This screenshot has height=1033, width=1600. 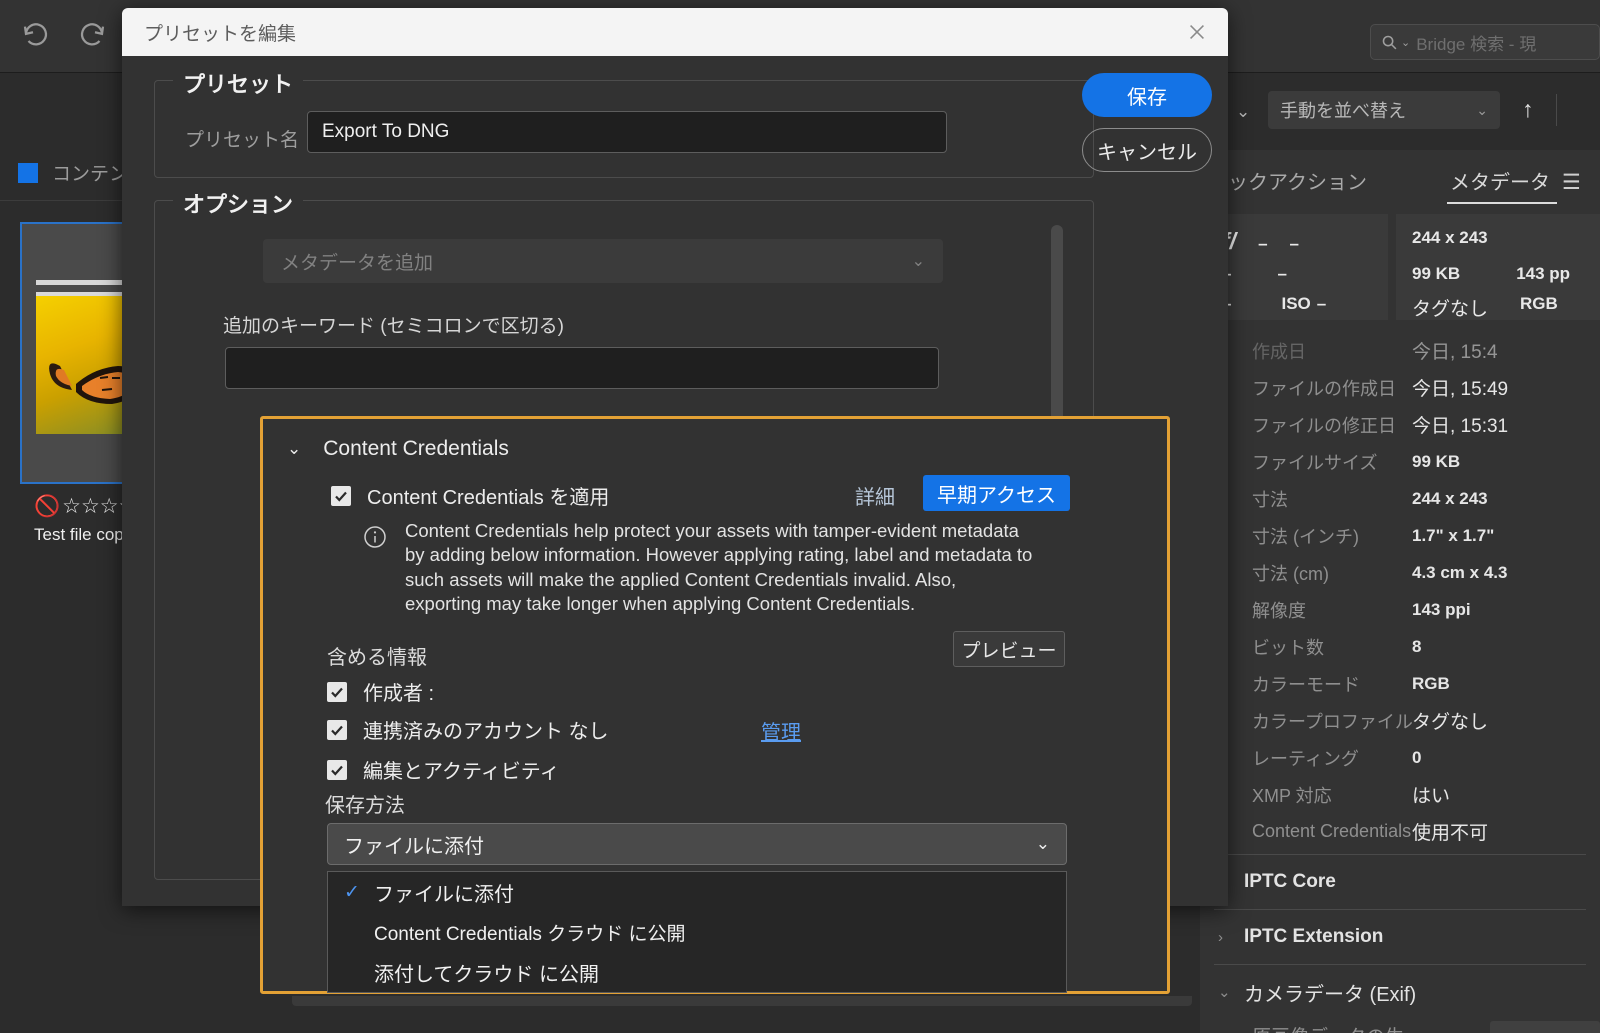 I want to click on apply-content-credentials-checkbox, so click(x=341, y=495).